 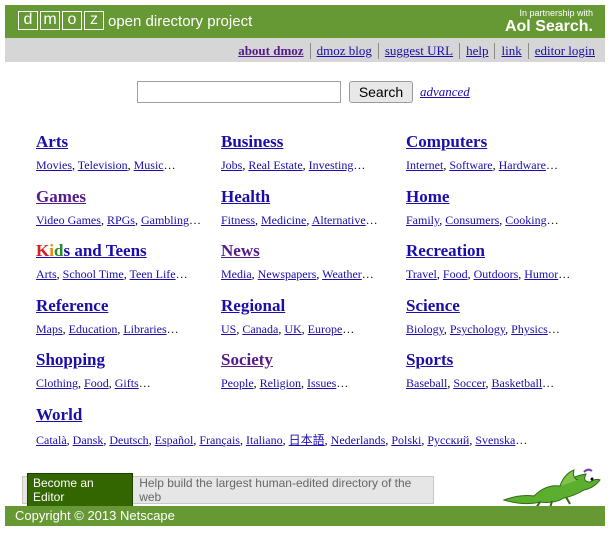 I want to click on become-editor-button: Become an Editor, so click(x=80, y=490).